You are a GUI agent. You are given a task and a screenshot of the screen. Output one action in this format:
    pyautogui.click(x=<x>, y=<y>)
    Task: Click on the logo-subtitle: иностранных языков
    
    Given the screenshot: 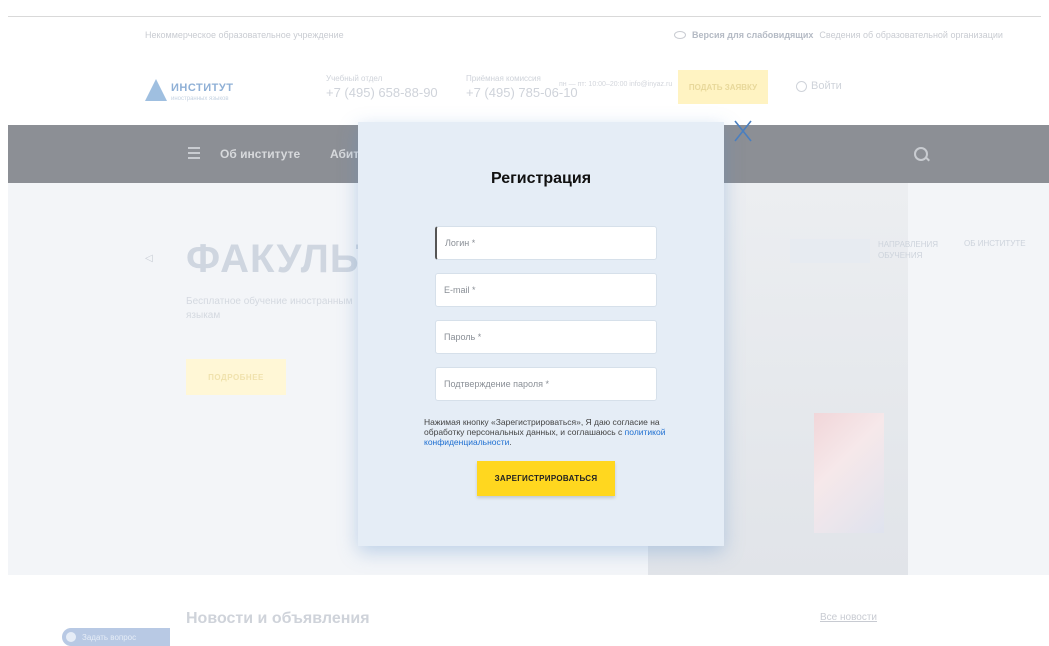 What is the action you would take?
    pyautogui.click(x=200, y=99)
    